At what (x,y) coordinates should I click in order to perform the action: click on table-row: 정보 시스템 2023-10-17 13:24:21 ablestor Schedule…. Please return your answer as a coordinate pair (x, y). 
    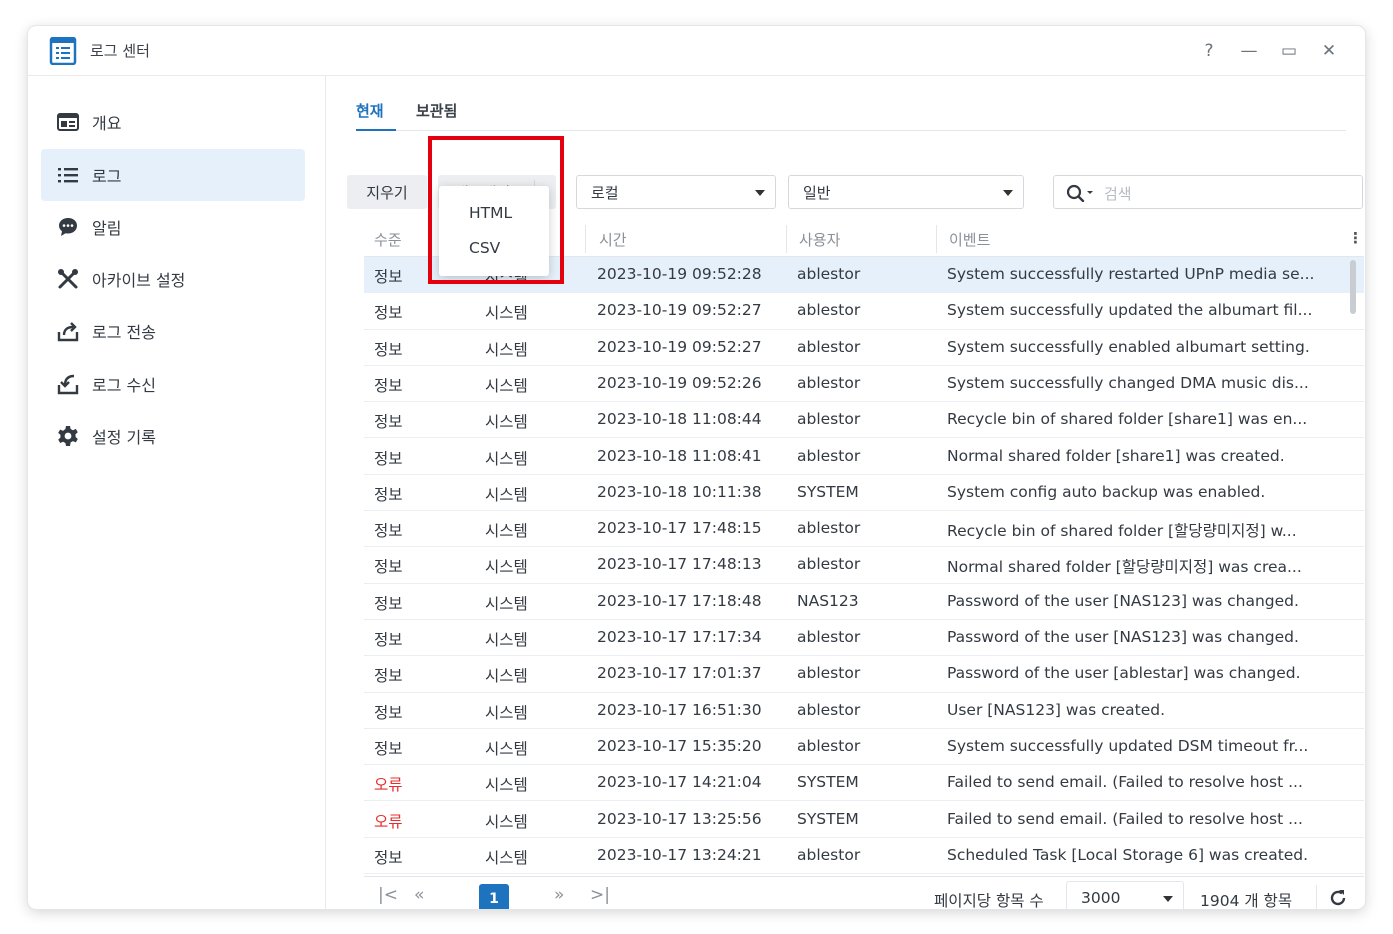
    Looking at the image, I should click on (864, 856).